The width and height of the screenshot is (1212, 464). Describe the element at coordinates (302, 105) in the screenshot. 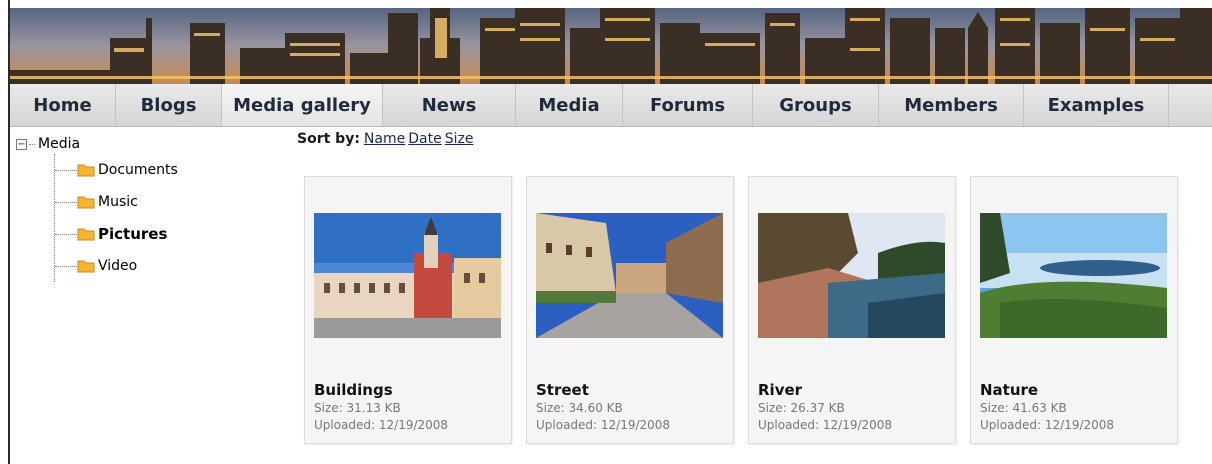

I see `nav-item-media-gallery: Media gallery` at that location.